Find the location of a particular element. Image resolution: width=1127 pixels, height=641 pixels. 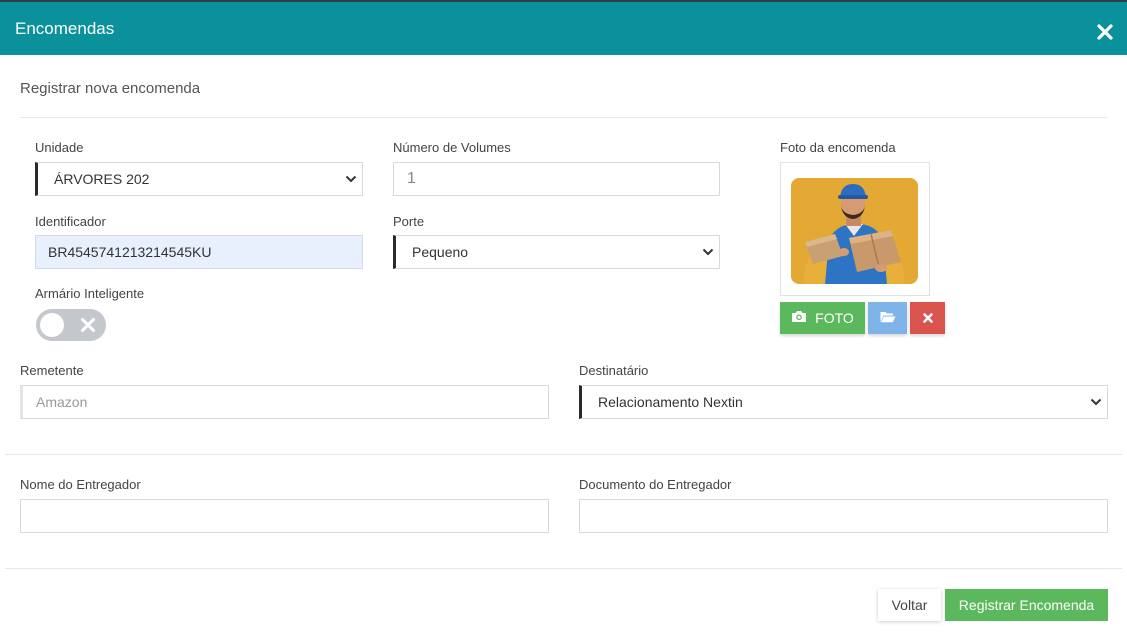

modal-header: Encomendas is located at coordinates (563, 28).